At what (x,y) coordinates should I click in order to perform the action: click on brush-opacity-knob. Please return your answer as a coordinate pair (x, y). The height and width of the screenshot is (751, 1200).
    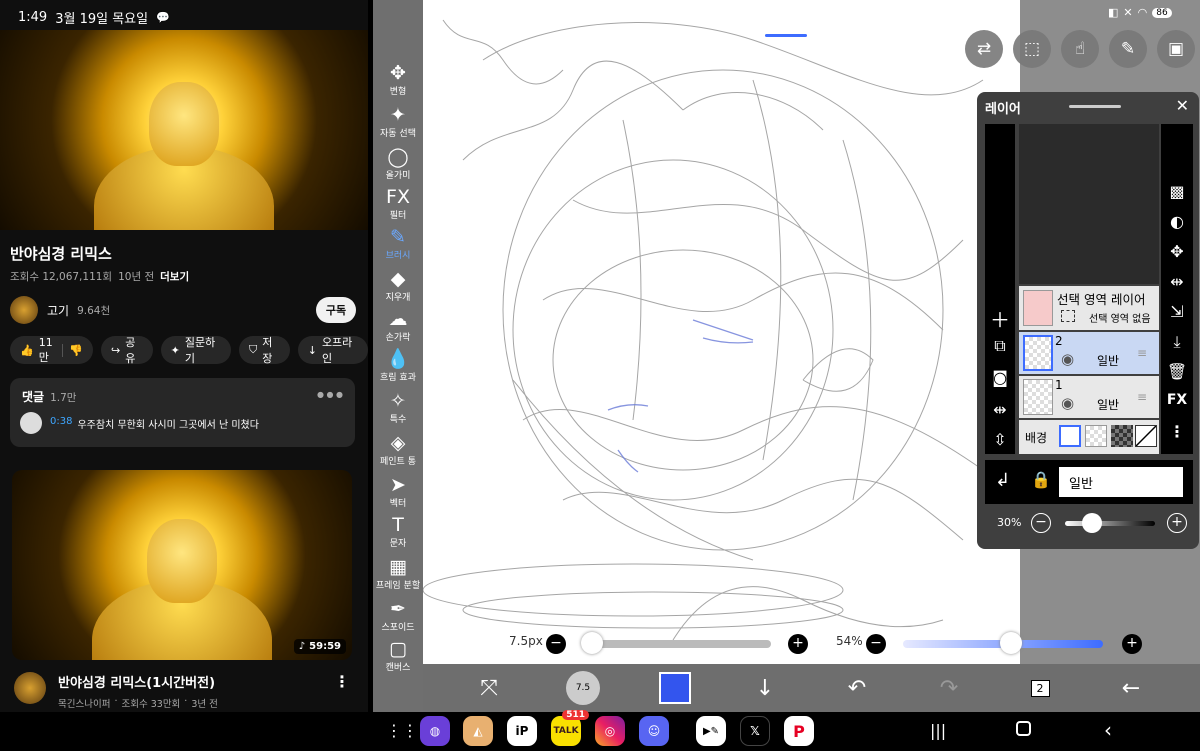
    Looking at the image, I should click on (1011, 643).